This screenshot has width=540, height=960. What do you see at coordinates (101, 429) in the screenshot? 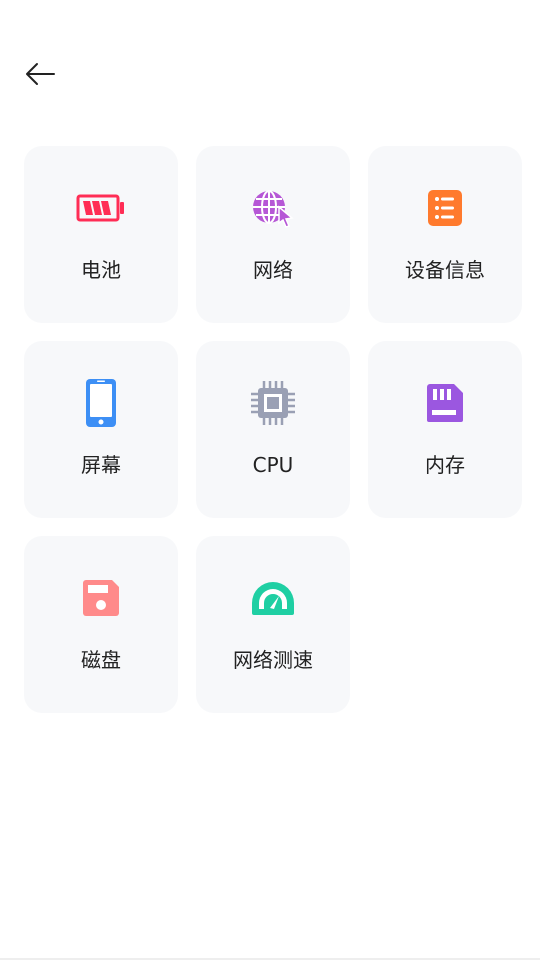
I see `screen-card: 屏幕` at bounding box center [101, 429].